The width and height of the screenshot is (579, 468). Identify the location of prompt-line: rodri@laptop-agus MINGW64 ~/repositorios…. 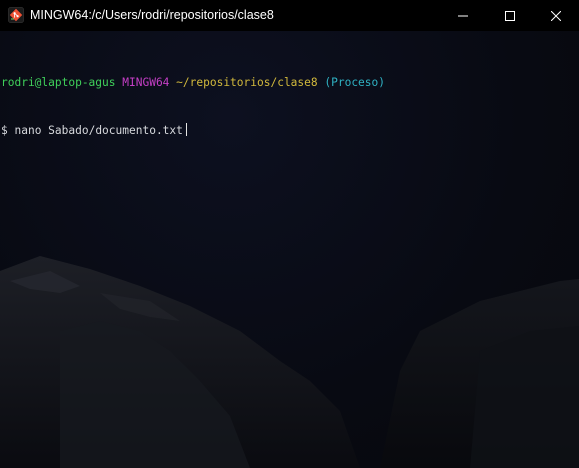
(193, 83).